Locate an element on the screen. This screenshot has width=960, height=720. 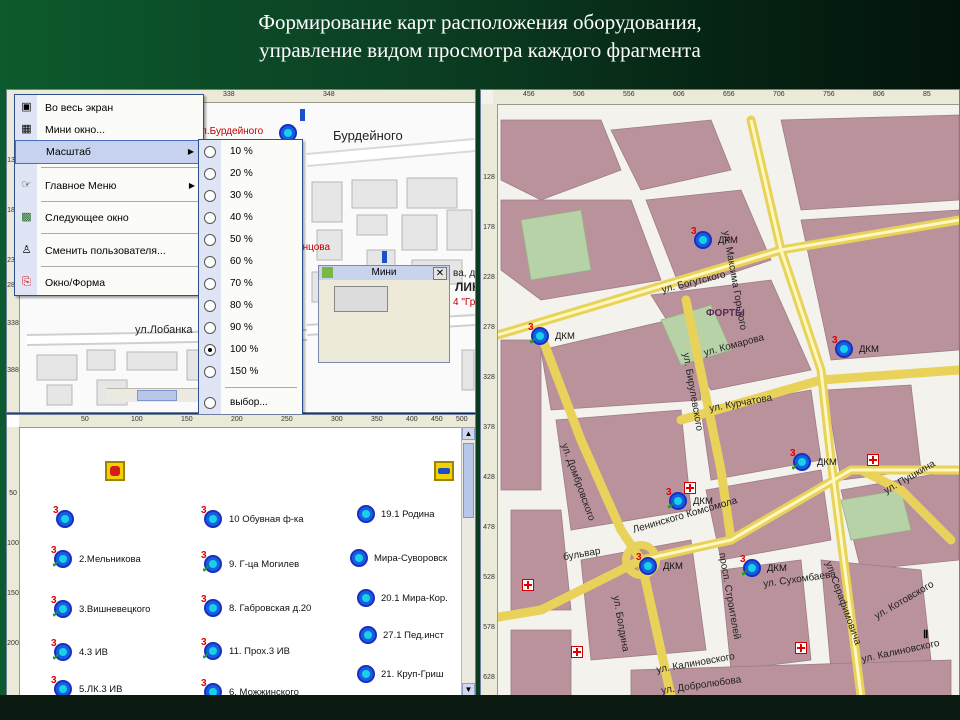
zoom-option: 80 % is located at coordinates (249, 306).